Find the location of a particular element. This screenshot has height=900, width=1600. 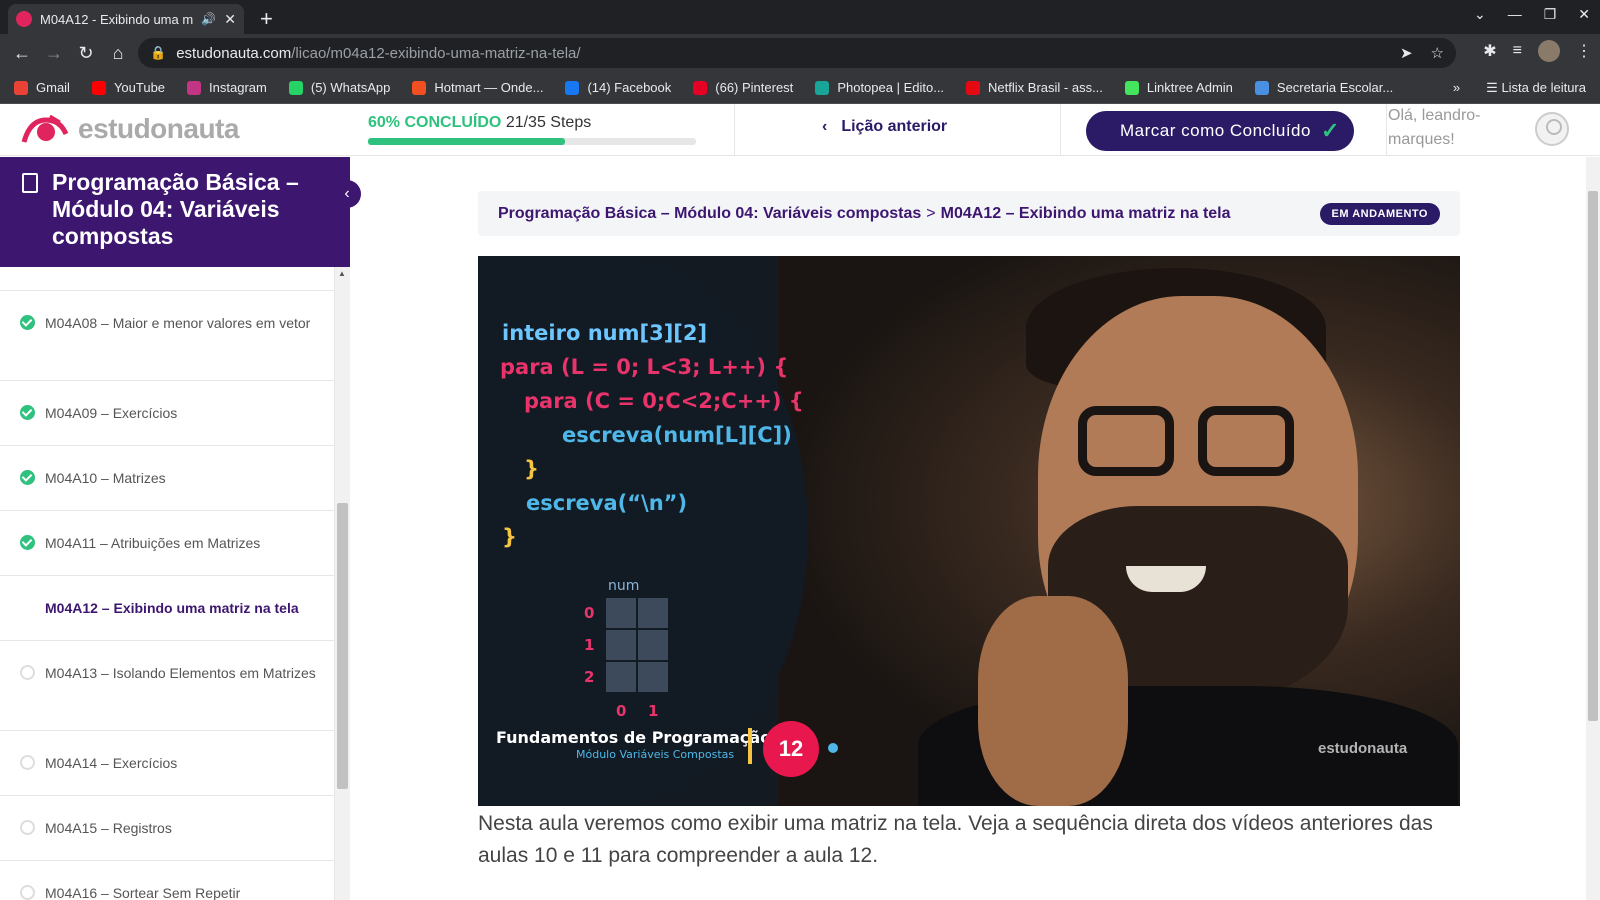

send-icon: ➤ is located at coordinates (1406, 53).